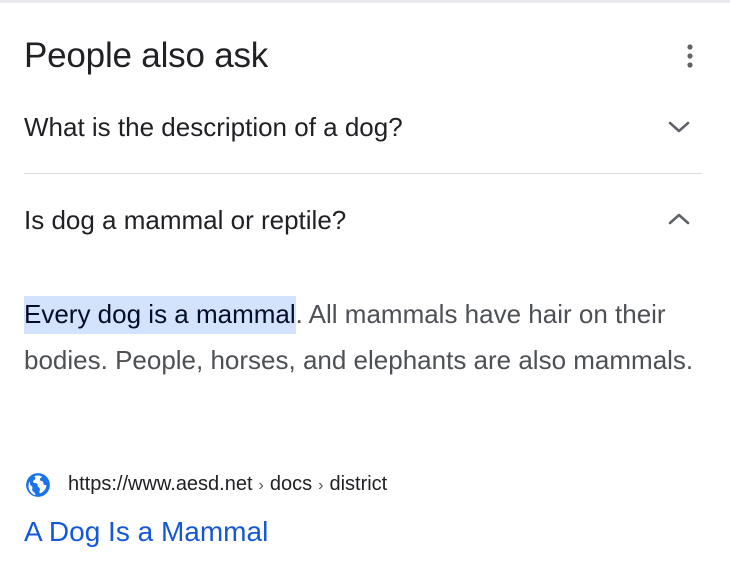 The width and height of the screenshot is (730, 565). Describe the element at coordinates (358, 484) in the screenshot. I see `source-path-segment: district` at that location.